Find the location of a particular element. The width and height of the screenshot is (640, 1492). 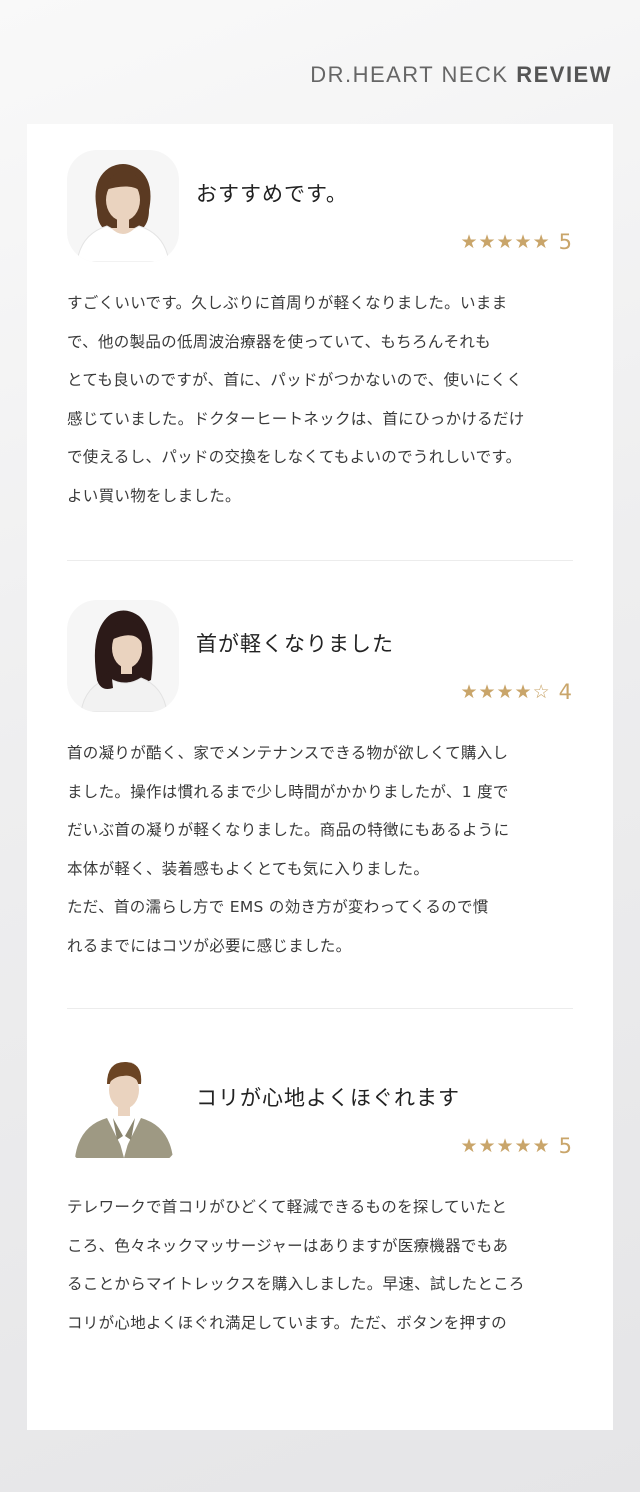

star-rating: ★★★★☆ 4 is located at coordinates (516, 692).